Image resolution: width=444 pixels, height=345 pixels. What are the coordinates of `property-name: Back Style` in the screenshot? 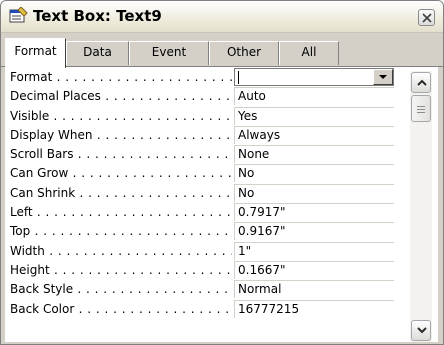 It's located at (42, 289).